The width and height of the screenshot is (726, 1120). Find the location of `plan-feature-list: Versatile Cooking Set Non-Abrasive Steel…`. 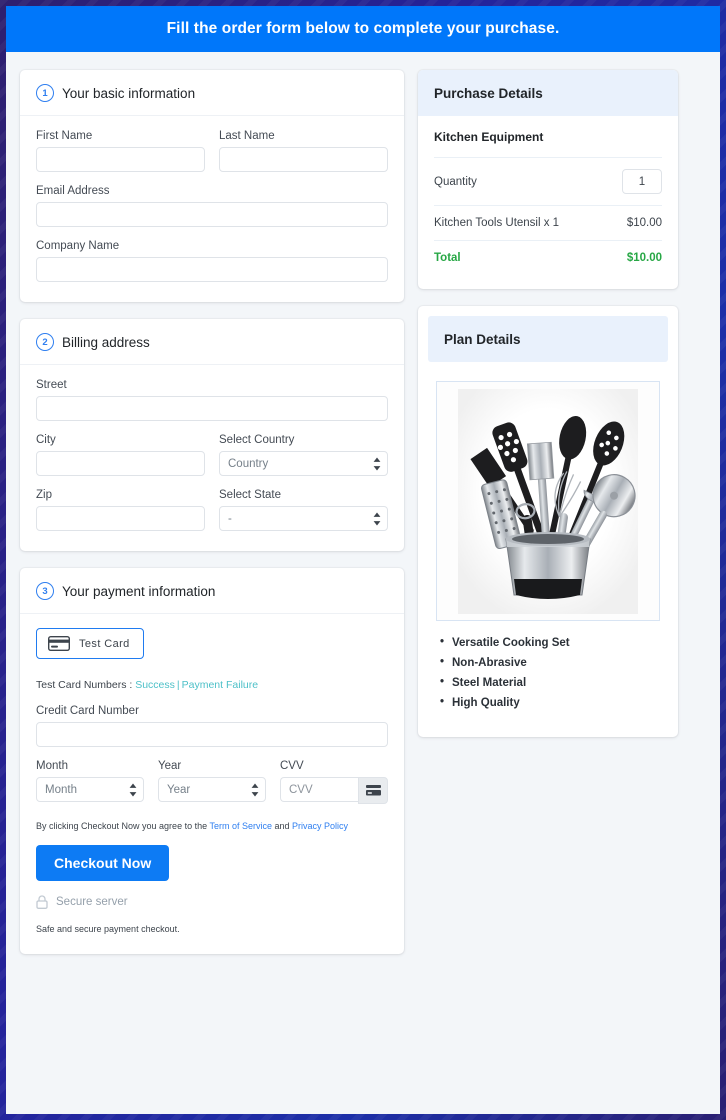

plan-feature-list: Versatile Cooking Set Non-Abrasive Steel… is located at coordinates (548, 672).